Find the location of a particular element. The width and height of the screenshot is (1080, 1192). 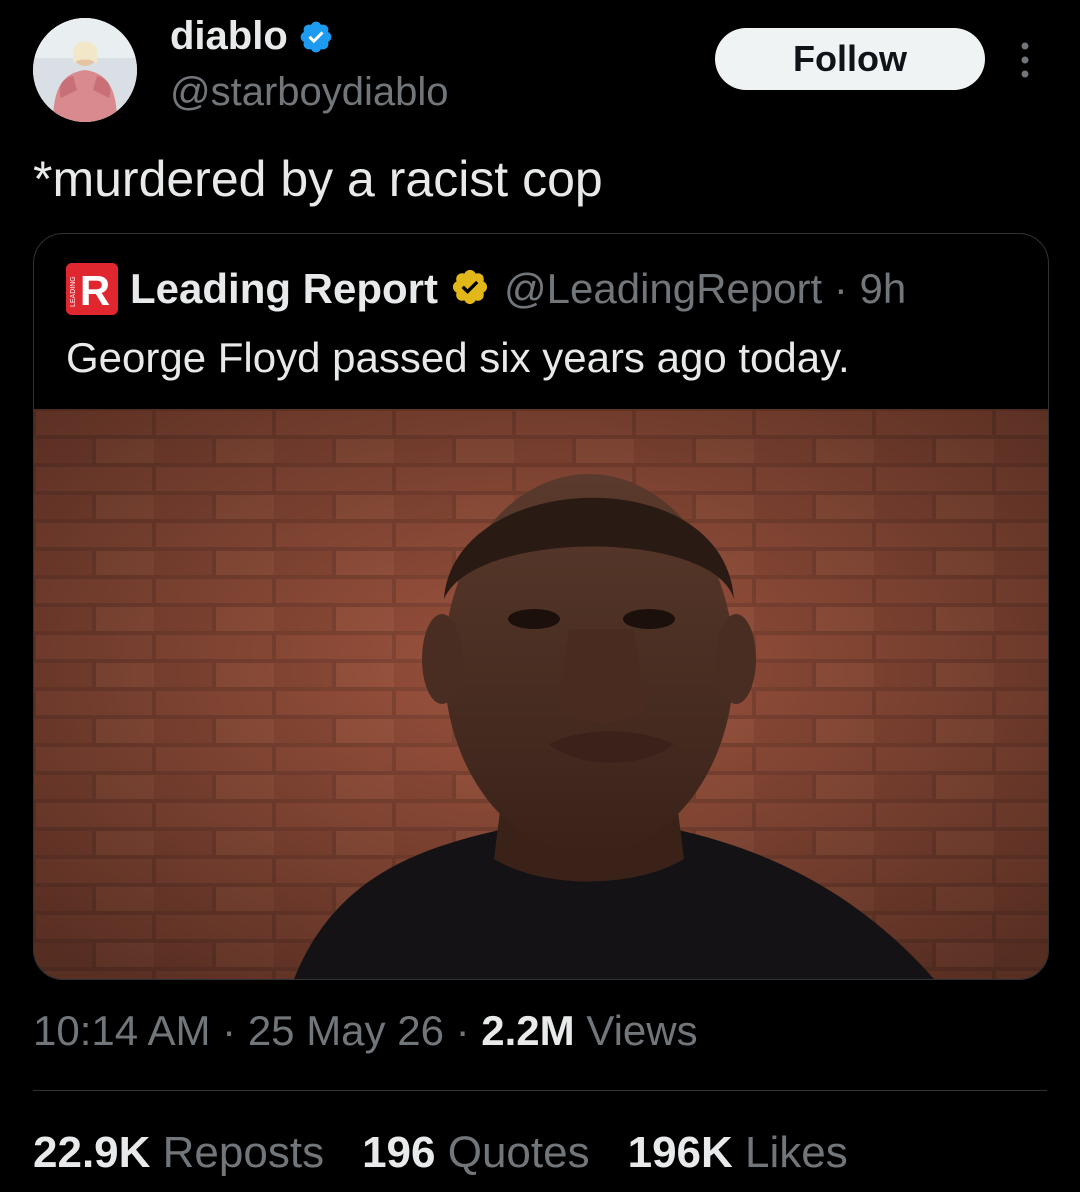

tweet-text: *murdered by a racist cop is located at coordinates (318, 179).